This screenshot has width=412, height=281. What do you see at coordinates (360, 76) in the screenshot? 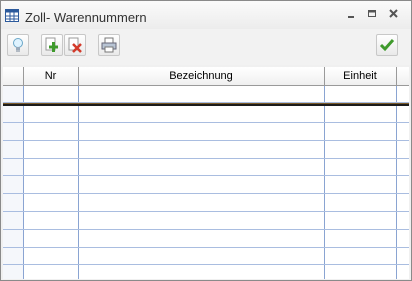
I see `column-header-einheit: Einheit` at bounding box center [360, 76].